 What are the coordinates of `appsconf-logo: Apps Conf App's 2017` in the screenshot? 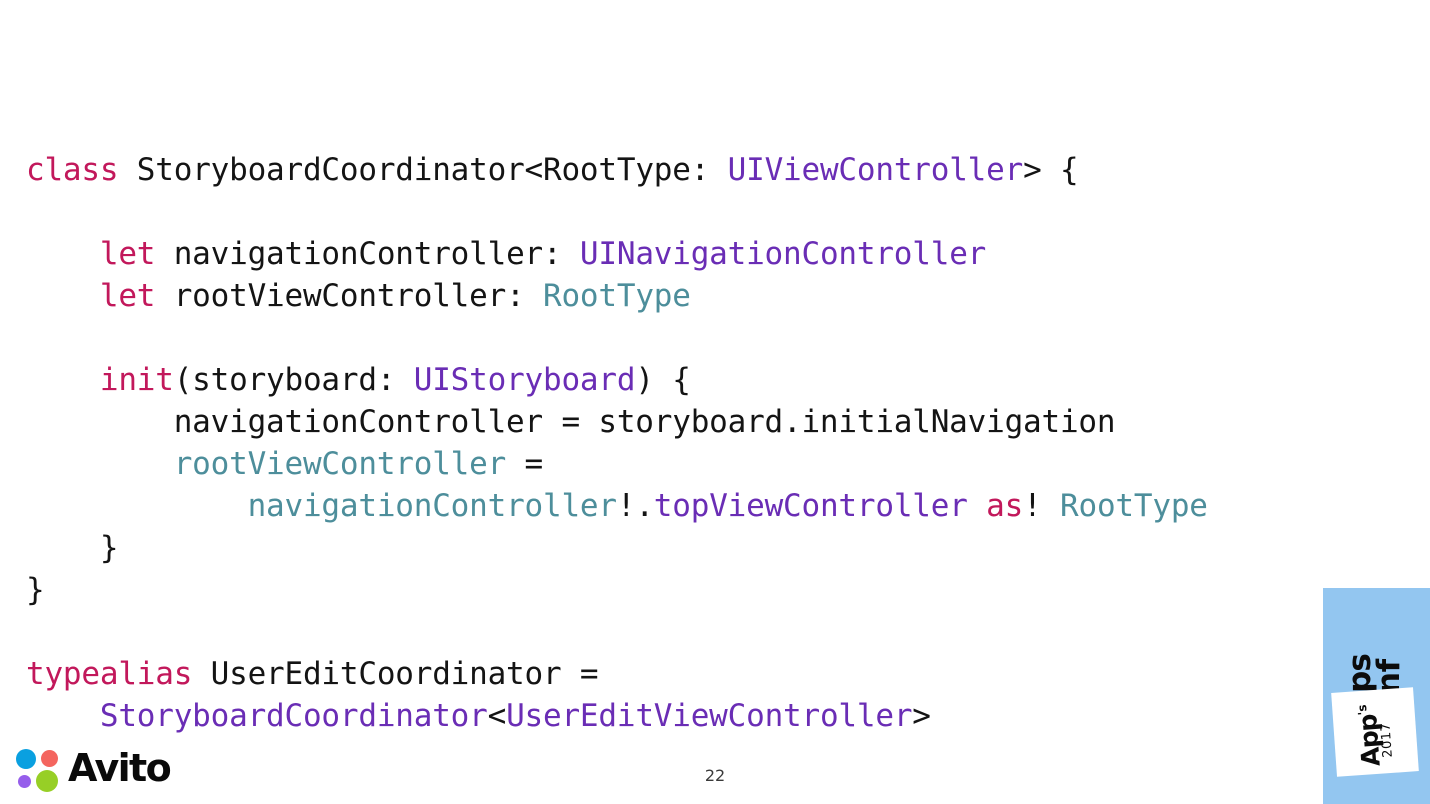 It's located at (1376, 696).